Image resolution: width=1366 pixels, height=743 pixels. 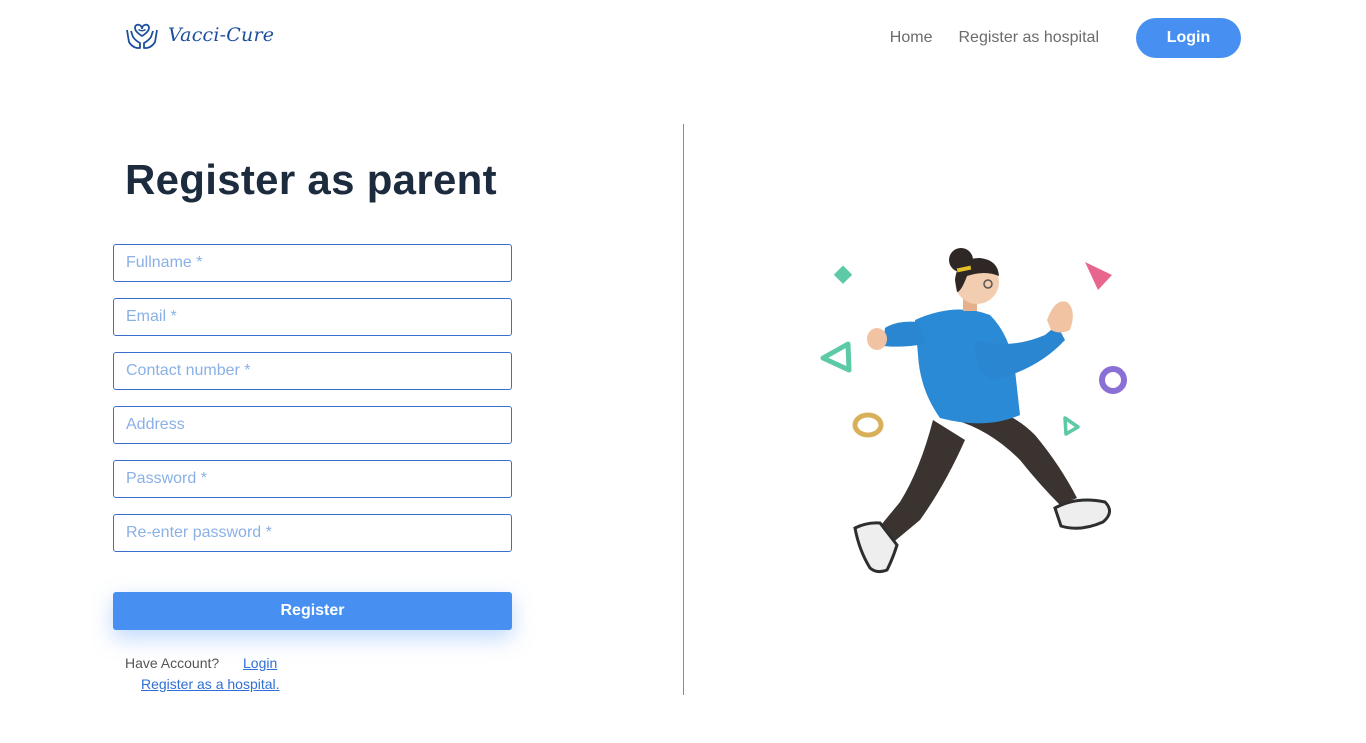 What do you see at coordinates (843, 274) in the screenshot?
I see `confetti-diamond` at bounding box center [843, 274].